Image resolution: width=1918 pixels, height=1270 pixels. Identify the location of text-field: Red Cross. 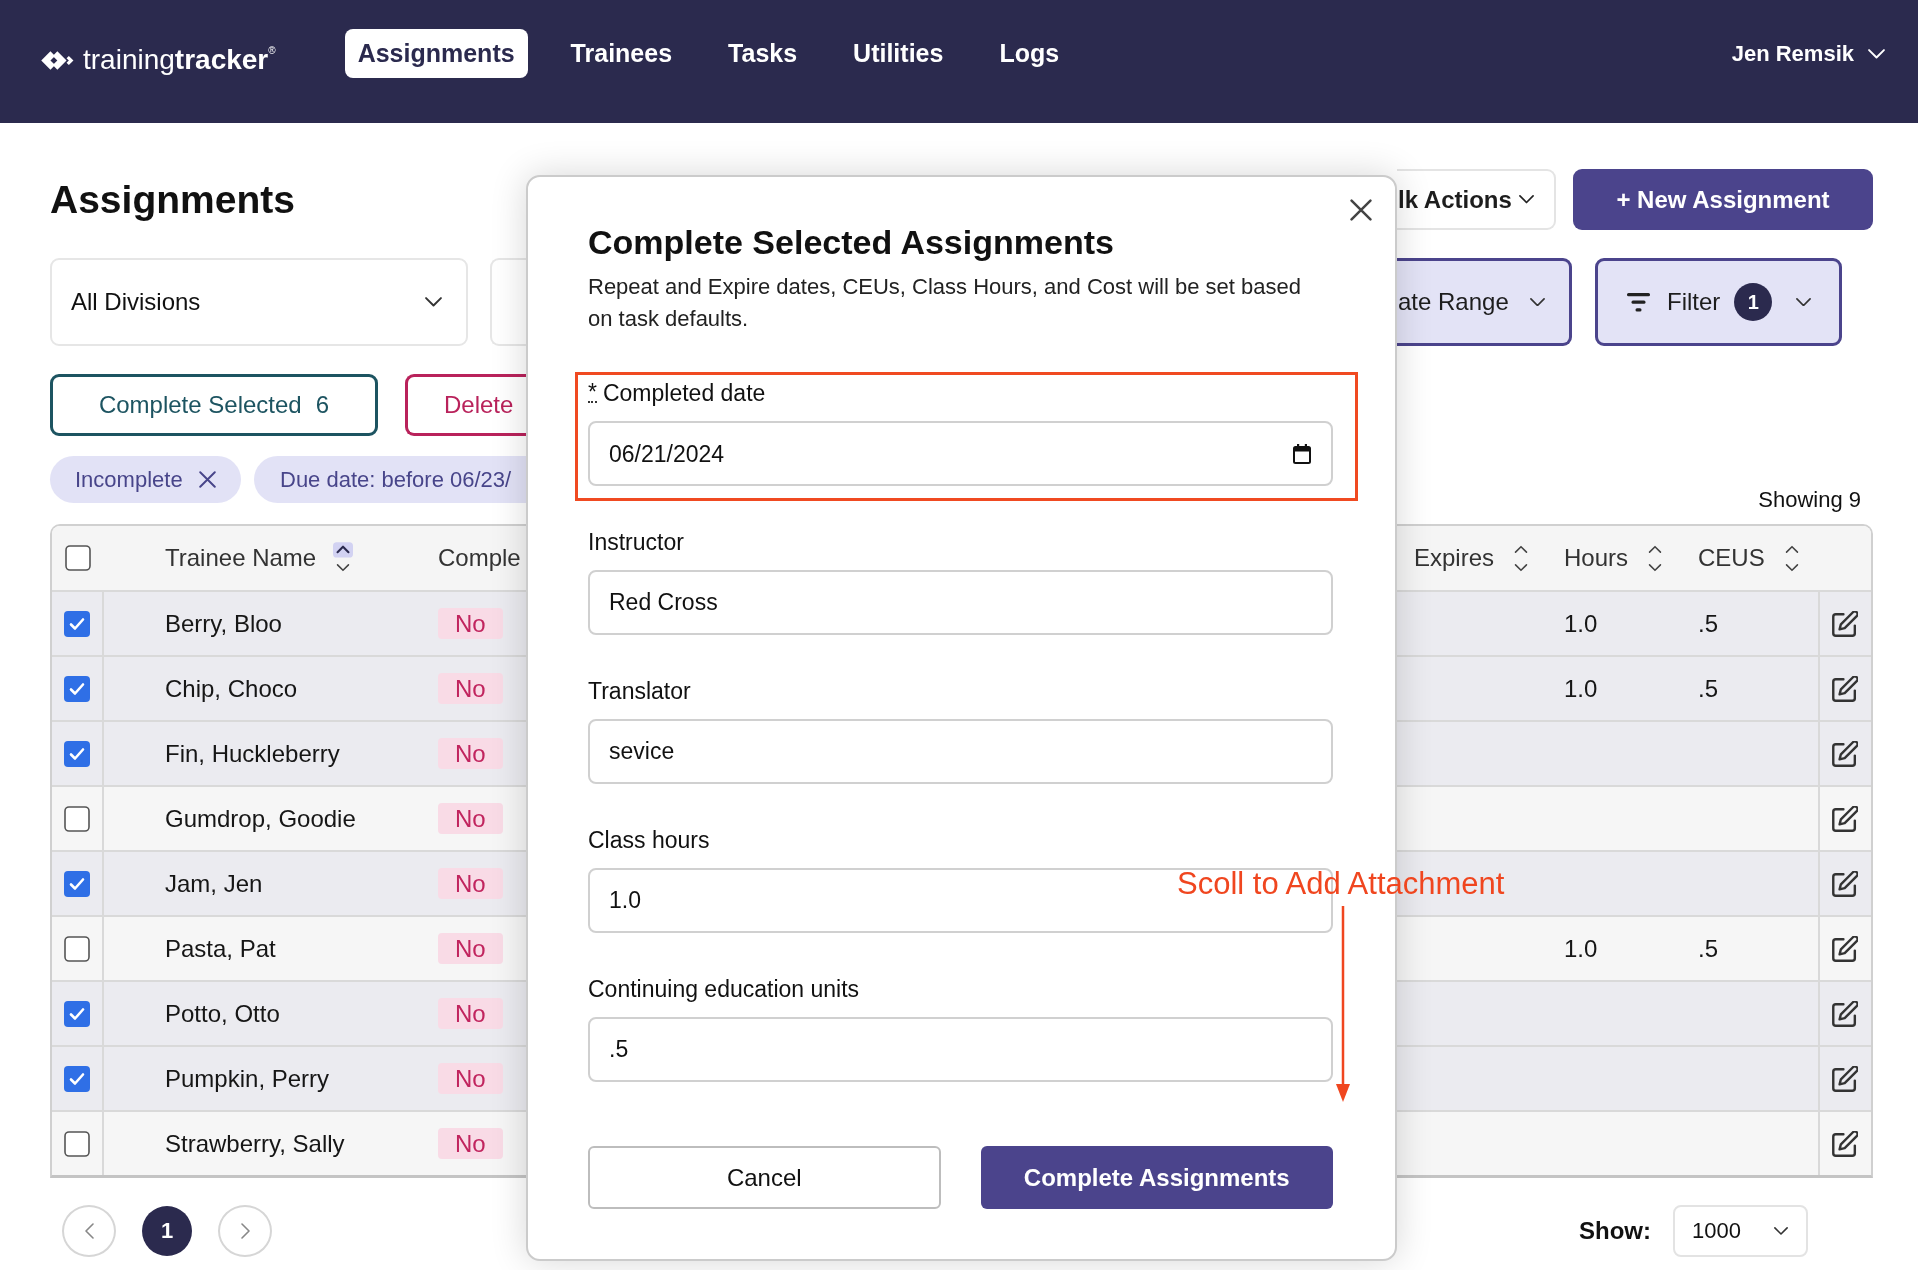
(960, 602).